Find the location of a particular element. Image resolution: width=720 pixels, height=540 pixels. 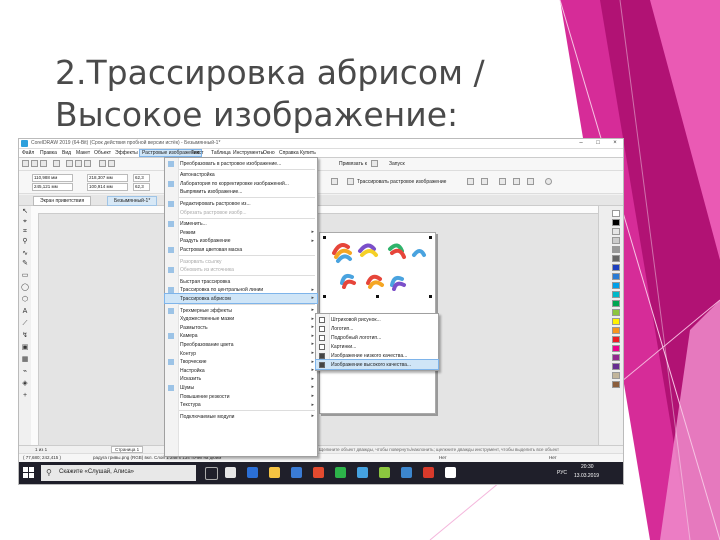

word-icon is located at coordinates (406, 472).